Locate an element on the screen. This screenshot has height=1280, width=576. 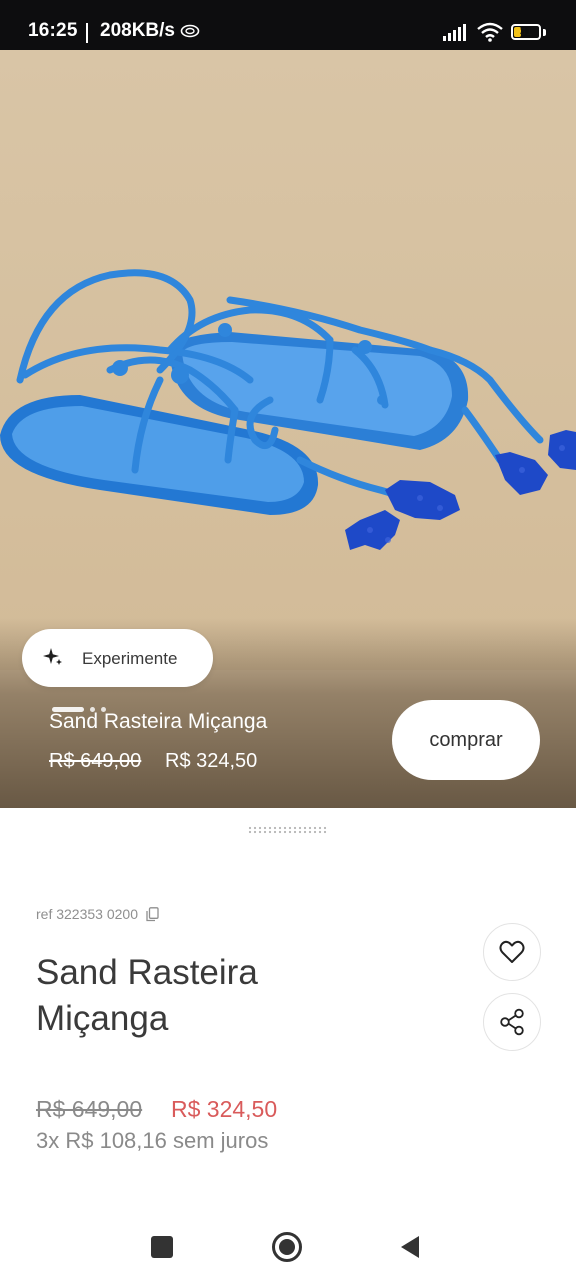
favorite-button is located at coordinates (512, 952).